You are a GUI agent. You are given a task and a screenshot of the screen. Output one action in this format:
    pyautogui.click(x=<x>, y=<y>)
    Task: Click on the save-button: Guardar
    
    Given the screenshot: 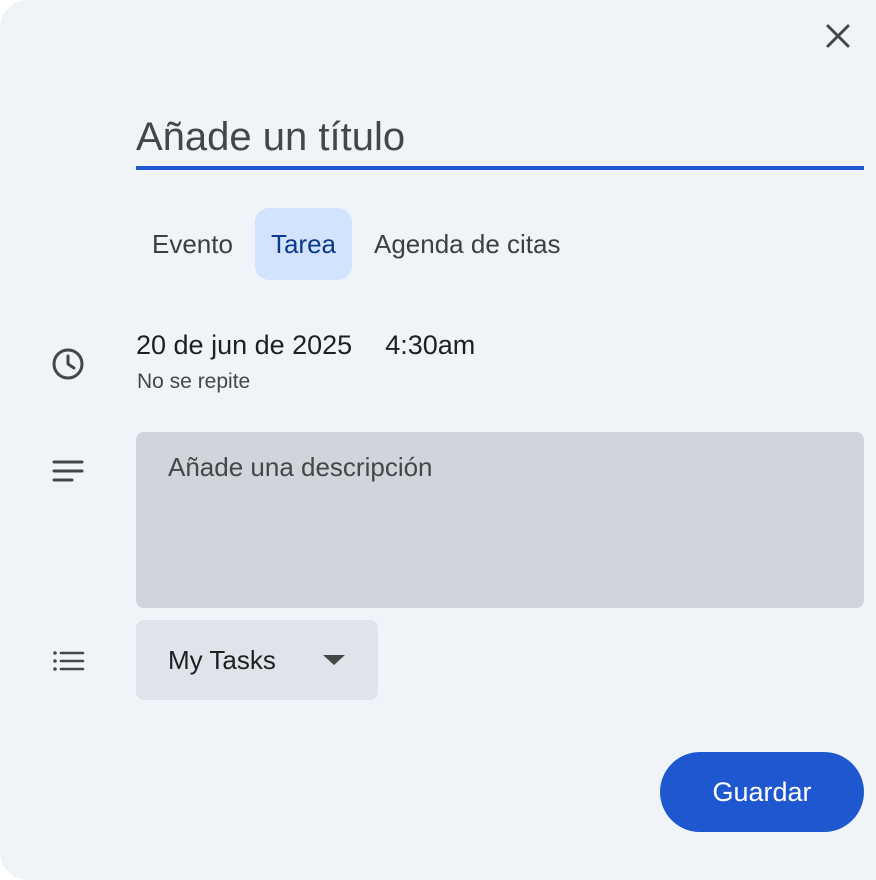 What is the action you would take?
    pyautogui.click(x=762, y=792)
    